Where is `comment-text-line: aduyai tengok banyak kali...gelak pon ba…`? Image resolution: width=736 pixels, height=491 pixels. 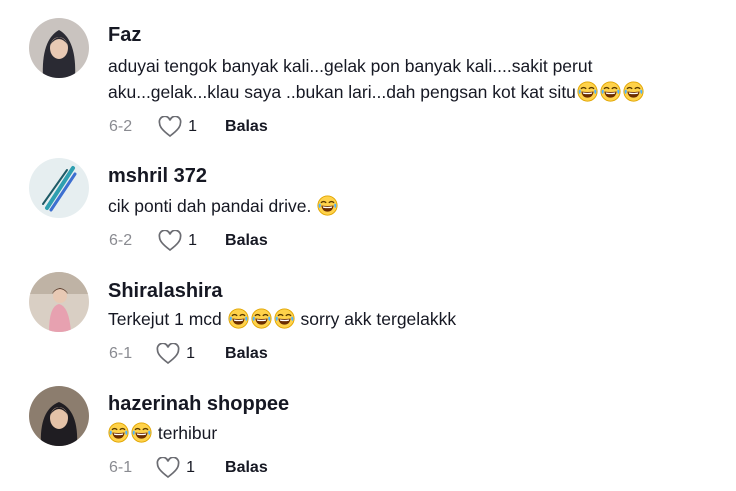
comment-text-line: aduyai tengok banyak kali...gelak pon ba… is located at coordinates (350, 66).